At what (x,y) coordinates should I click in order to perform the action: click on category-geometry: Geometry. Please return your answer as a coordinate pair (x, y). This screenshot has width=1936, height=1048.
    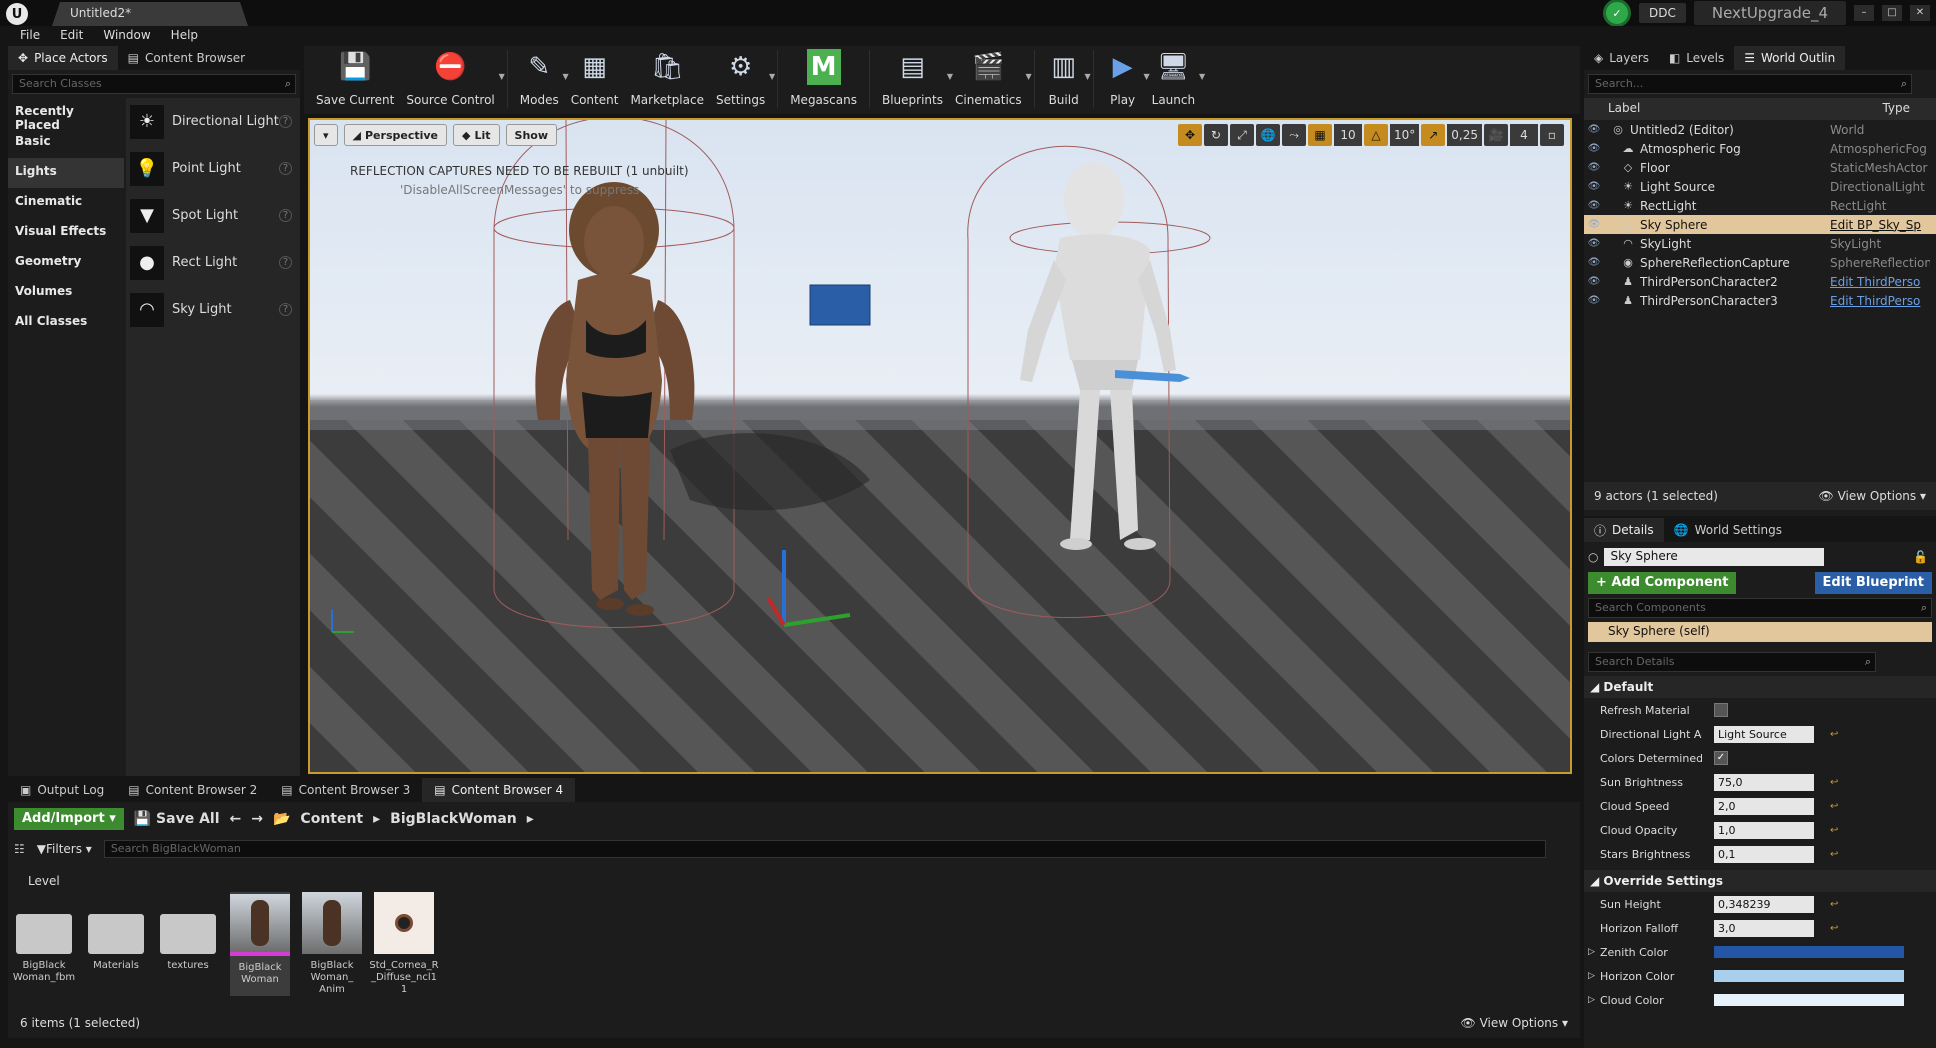
    Looking at the image, I should click on (66, 263).